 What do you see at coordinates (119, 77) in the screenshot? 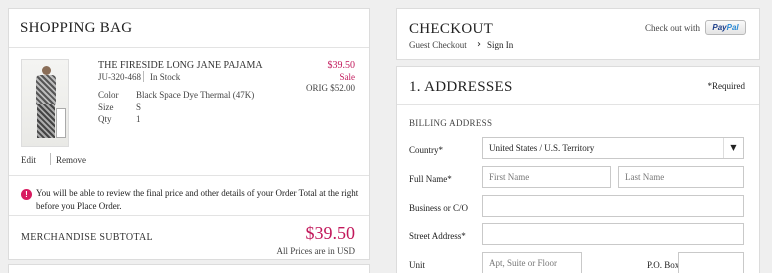
I see `product-sku: JU-320-468` at bounding box center [119, 77].